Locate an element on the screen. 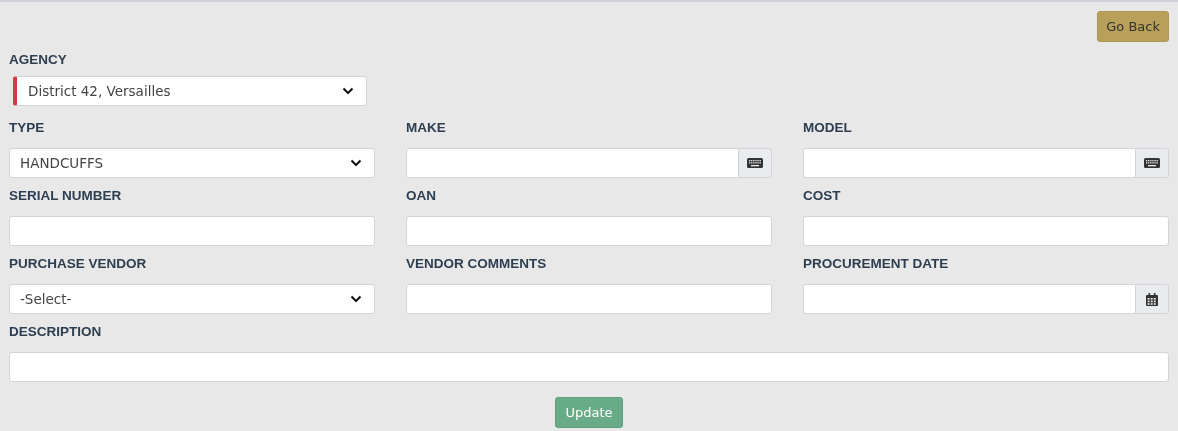 Image resolution: width=1178 pixels, height=431 pixels. field-label: TYPE is located at coordinates (27, 128).